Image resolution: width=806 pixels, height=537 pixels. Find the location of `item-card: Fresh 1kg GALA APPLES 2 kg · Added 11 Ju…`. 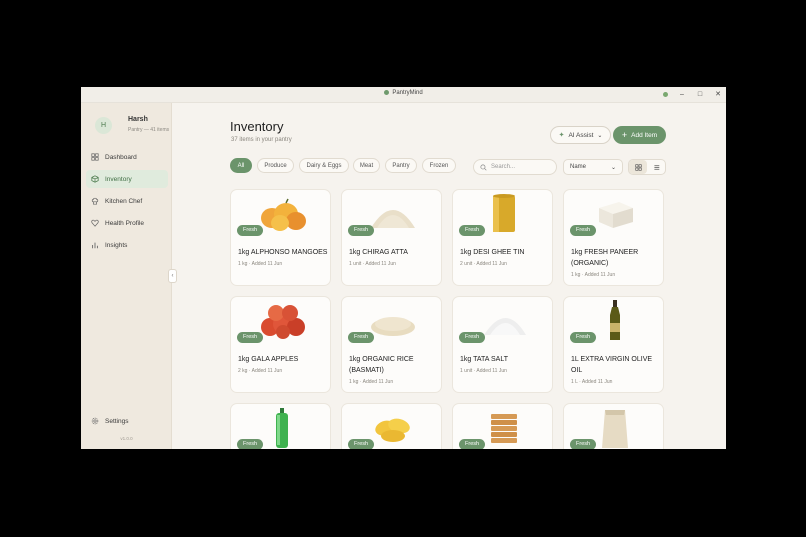

item-card: Fresh 1kg GALA APPLES 2 kg · Added 11 Ju… is located at coordinates (280, 344).